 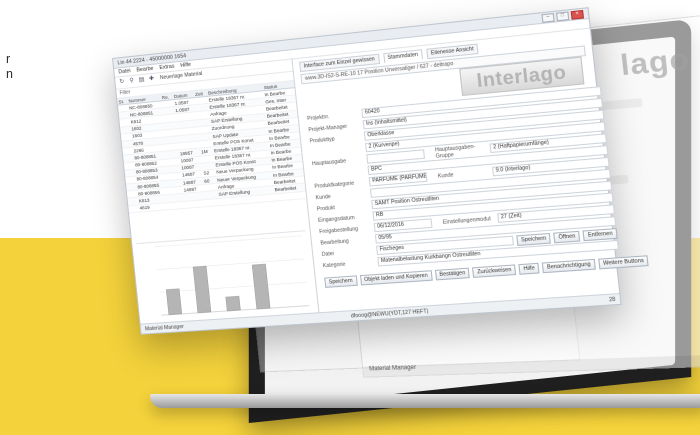 I want to click on status-count: 28, so click(x=612, y=299).